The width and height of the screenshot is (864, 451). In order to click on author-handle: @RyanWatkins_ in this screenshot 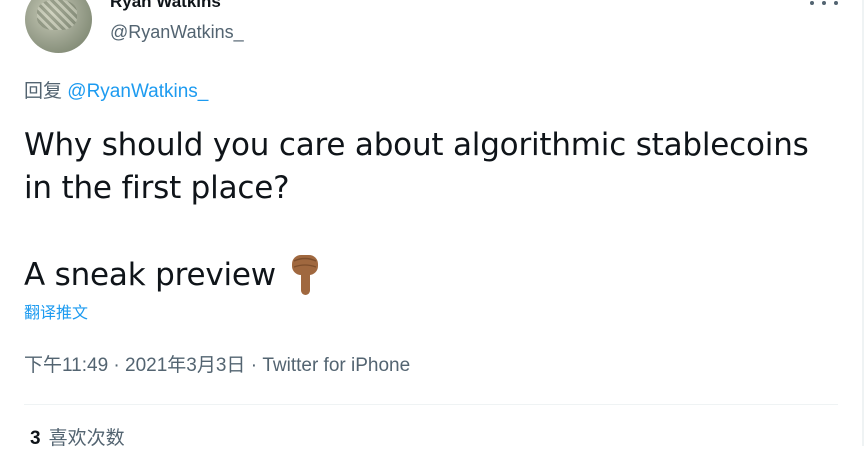, I will do `click(177, 32)`.